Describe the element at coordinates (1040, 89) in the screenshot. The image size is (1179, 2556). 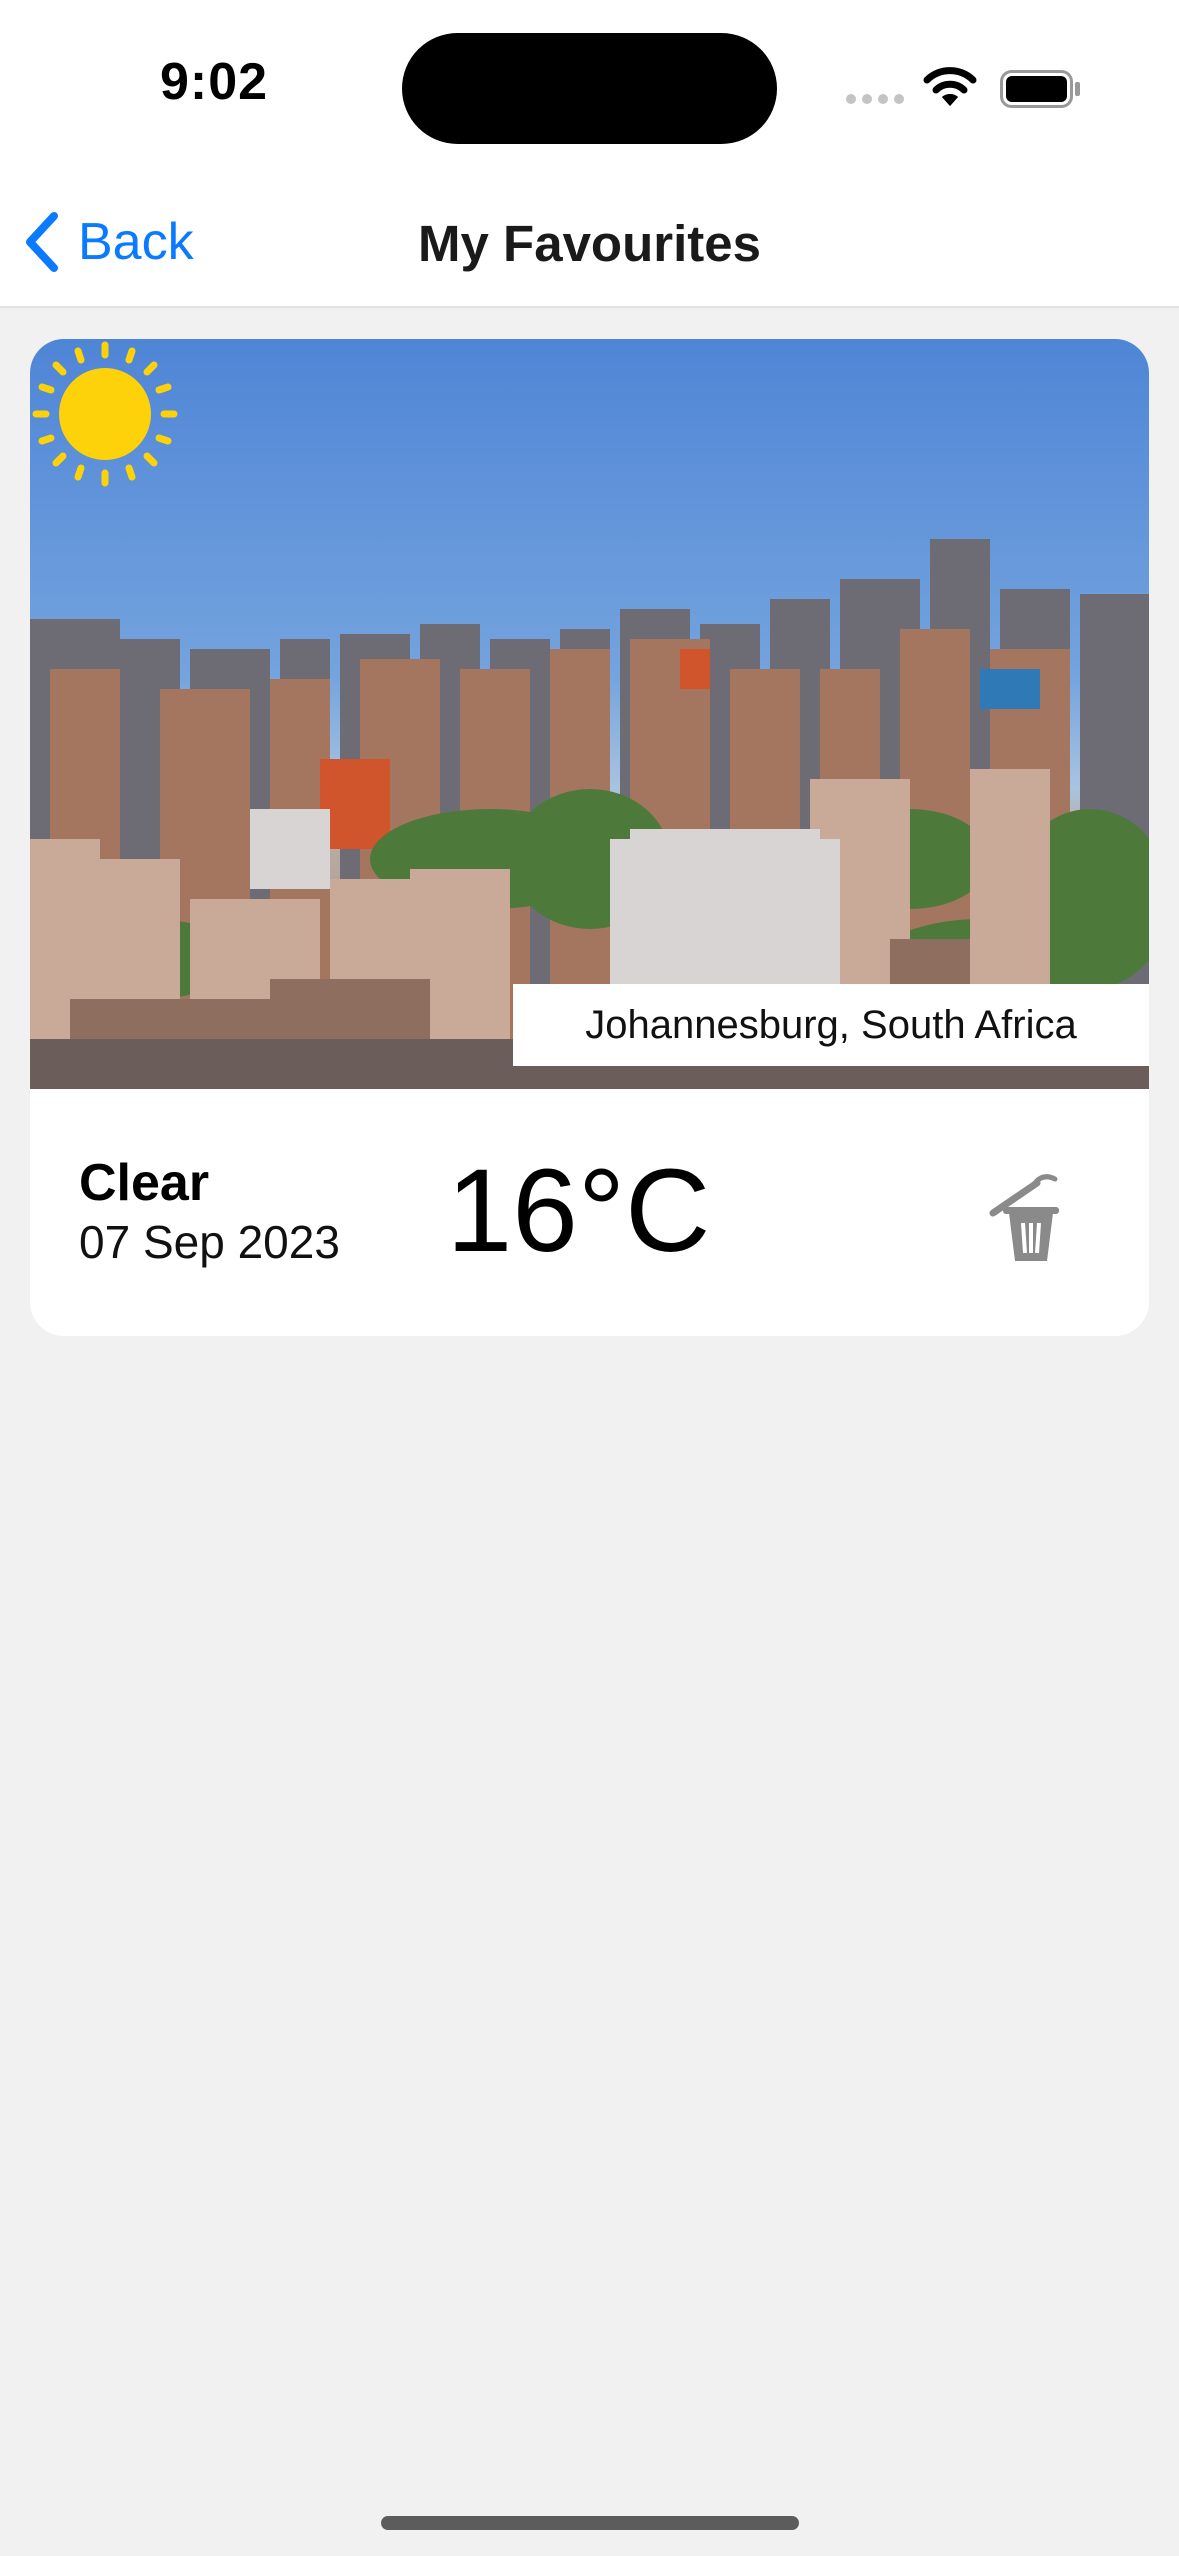
I see `battery-icon` at that location.